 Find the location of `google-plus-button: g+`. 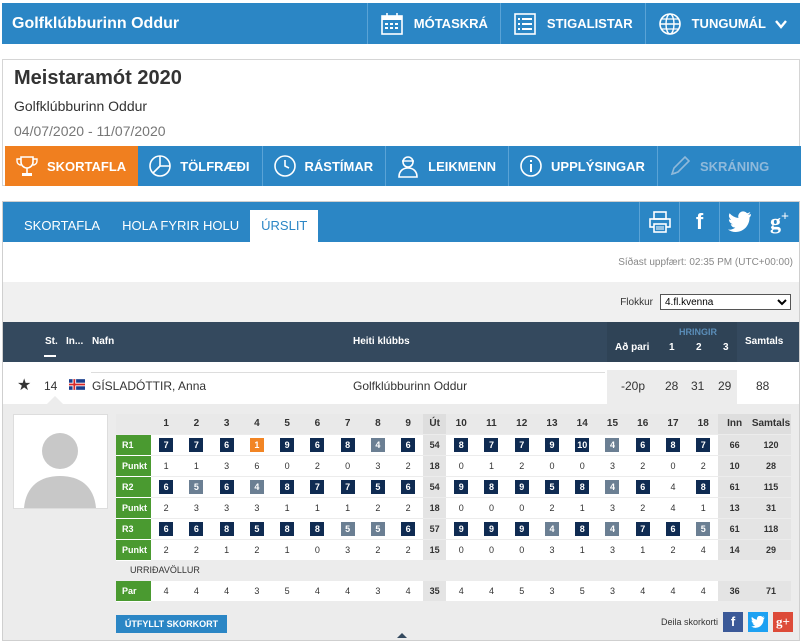

google-plus-button: g+ is located at coordinates (779, 222).